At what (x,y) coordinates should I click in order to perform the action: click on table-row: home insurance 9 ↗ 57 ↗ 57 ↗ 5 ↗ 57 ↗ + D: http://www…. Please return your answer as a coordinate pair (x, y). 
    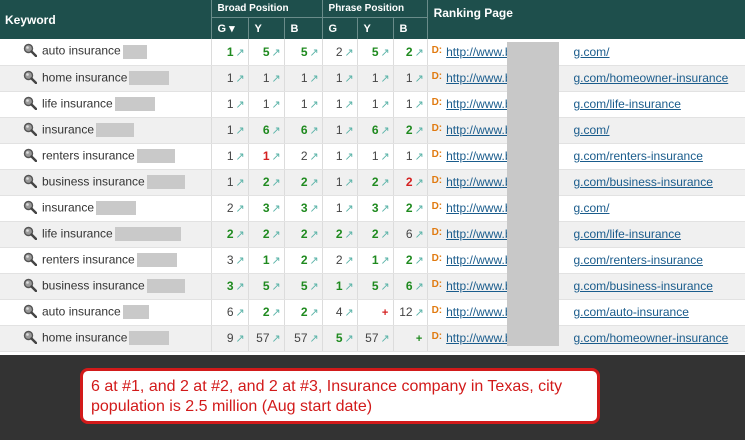
    Looking at the image, I should click on (372, 338).